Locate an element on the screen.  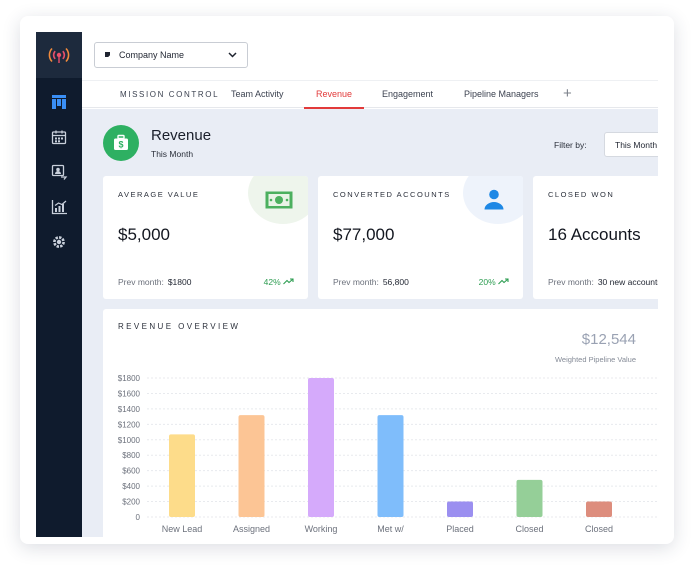
x-tick-label: Placed is located at coordinates (460, 529).